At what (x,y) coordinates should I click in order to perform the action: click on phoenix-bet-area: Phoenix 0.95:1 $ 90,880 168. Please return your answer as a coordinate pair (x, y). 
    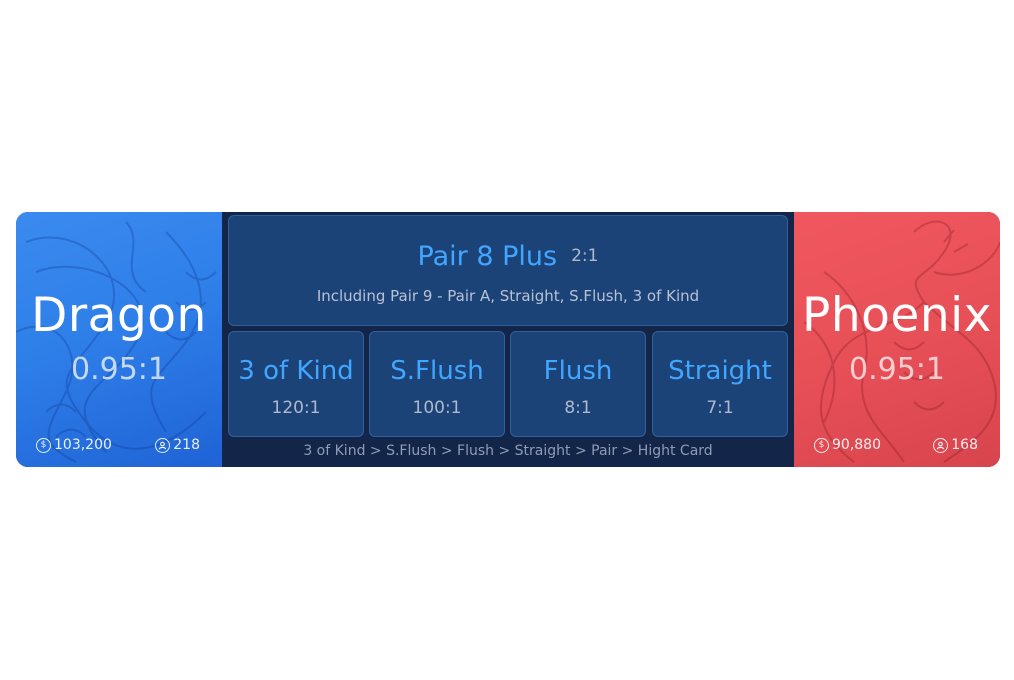
    Looking at the image, I should click on (897, 339).